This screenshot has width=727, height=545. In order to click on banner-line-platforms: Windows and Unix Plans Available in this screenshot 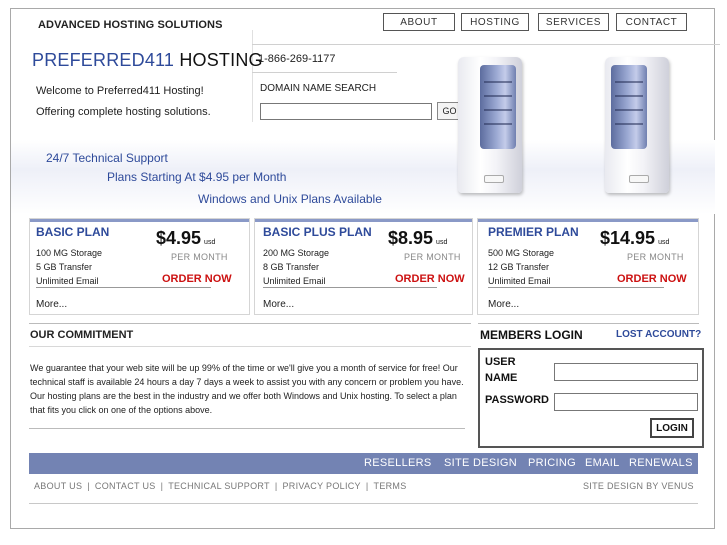, I will do `click(290, 199)`.